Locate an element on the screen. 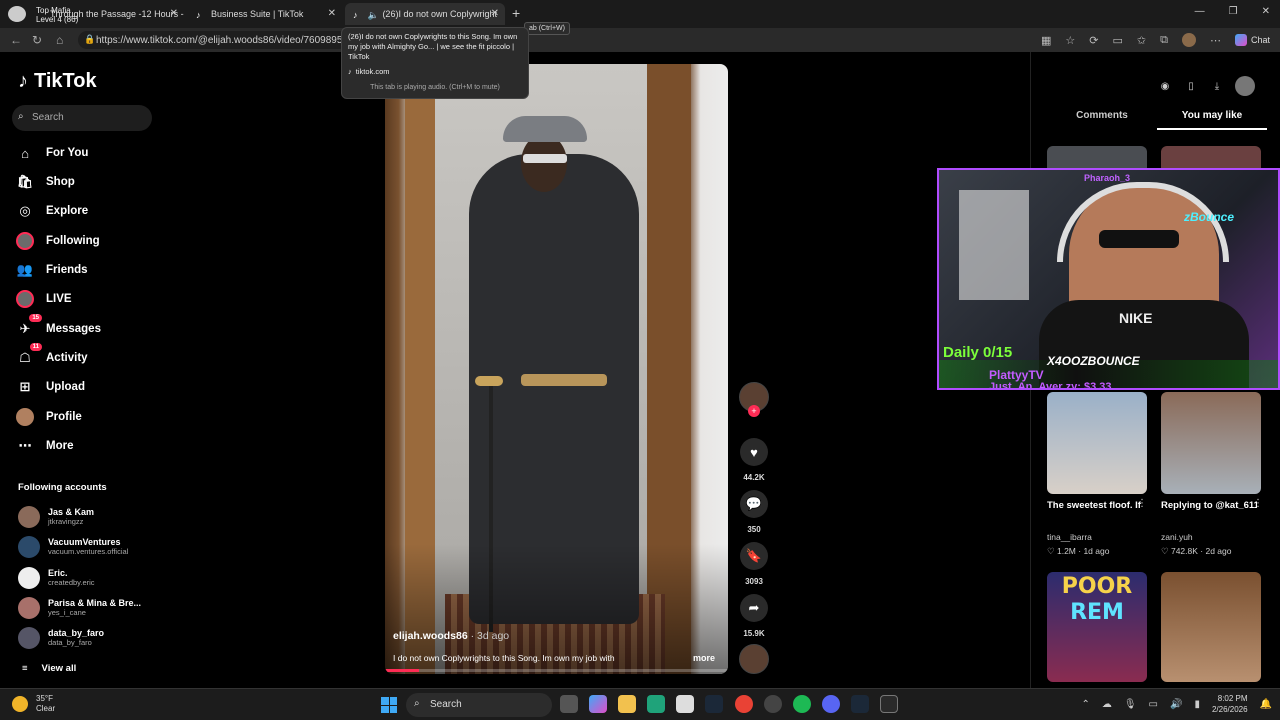  share-button: ➦ is located at coordinates (754, 608).